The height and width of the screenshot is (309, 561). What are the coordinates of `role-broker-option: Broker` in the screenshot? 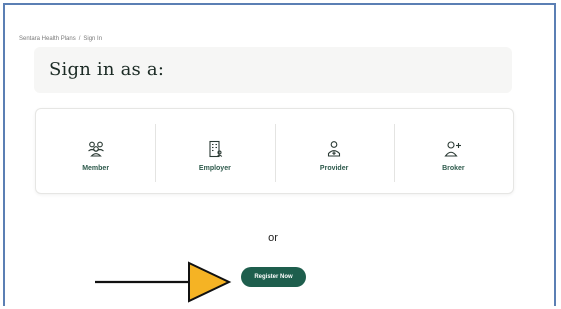 It's located at (453, 151).